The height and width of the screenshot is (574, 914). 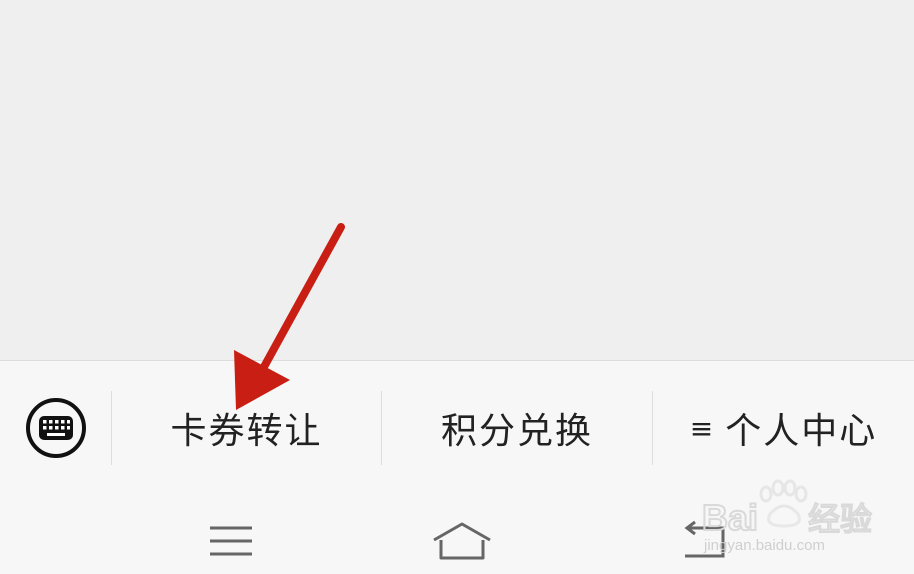 I want to click on home-icon, so click(x=462, y=541).